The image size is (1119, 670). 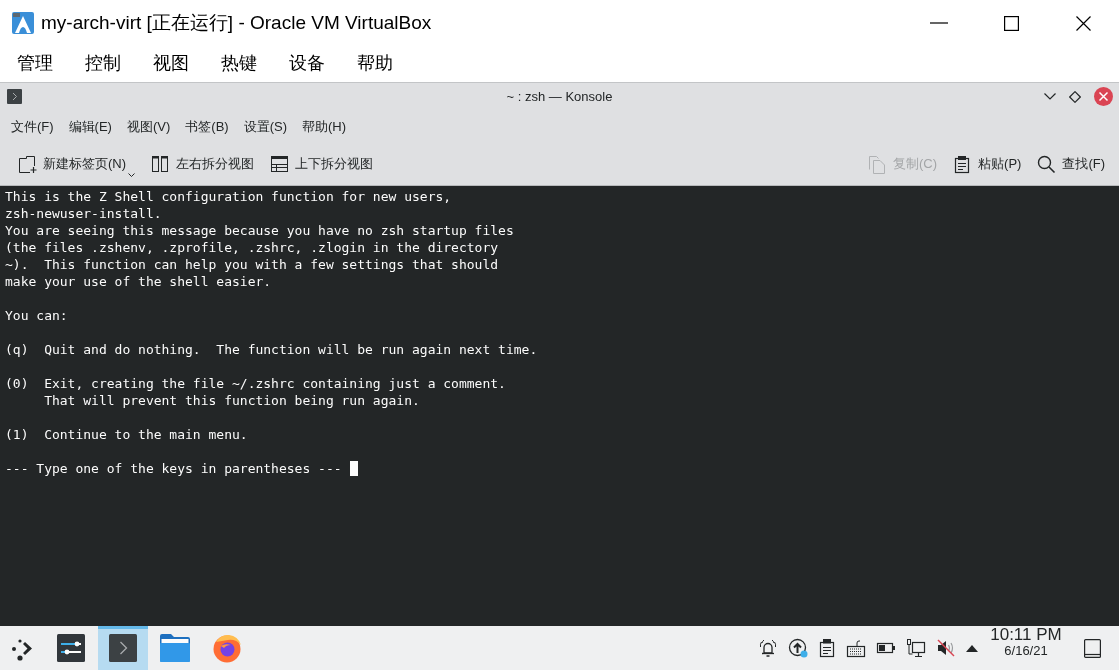 What do you see at coordinates (1092, 648) in the screenshot?
I see `show-desktop-icon` at bounding box center [1092, 648].